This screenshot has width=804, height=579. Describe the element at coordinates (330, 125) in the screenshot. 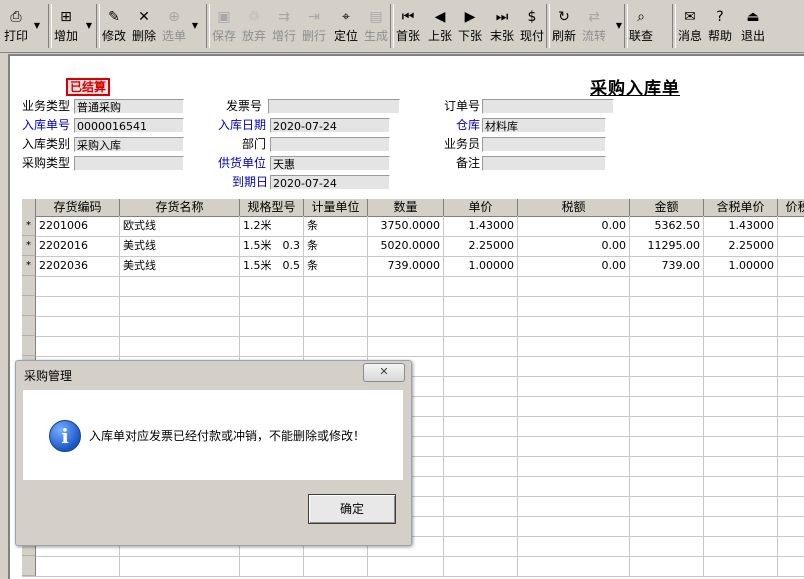

I see `receipt-date-field: 2020-07-24` at that location.